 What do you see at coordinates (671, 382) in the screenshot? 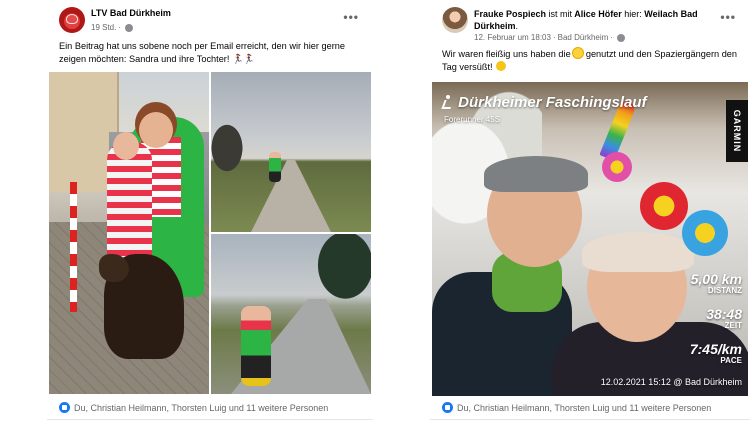
I see `activity-footer: 12.02.2021 15:12 @ Bad Dürkheim` at bounding box center [671, 382].